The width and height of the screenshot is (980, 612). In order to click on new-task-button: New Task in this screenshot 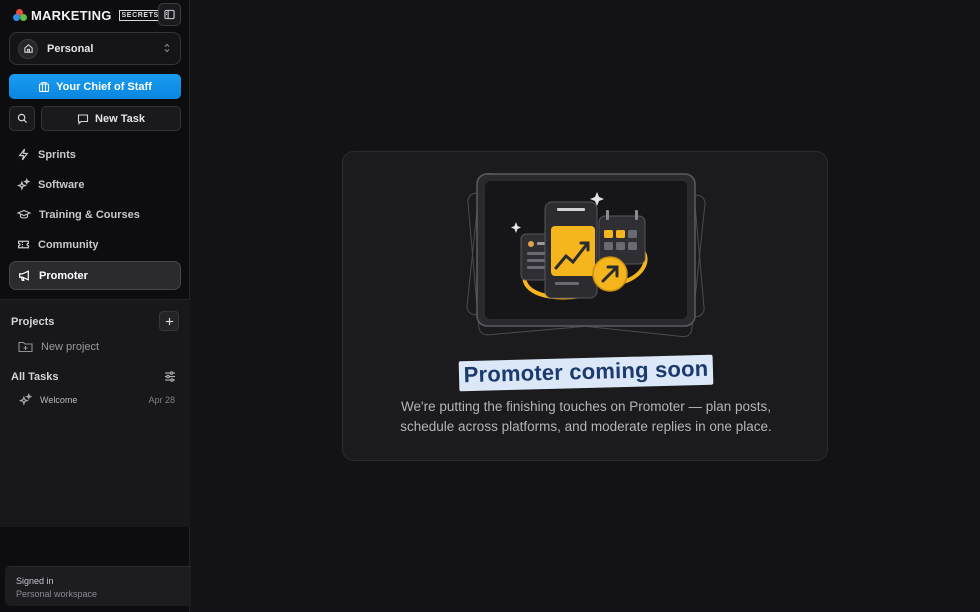, I will do `click(111, 118)`.